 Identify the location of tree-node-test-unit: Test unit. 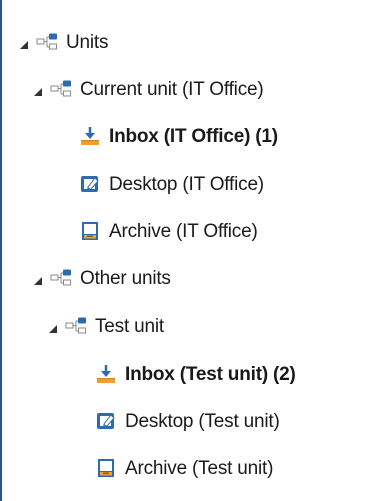
(106, 326).